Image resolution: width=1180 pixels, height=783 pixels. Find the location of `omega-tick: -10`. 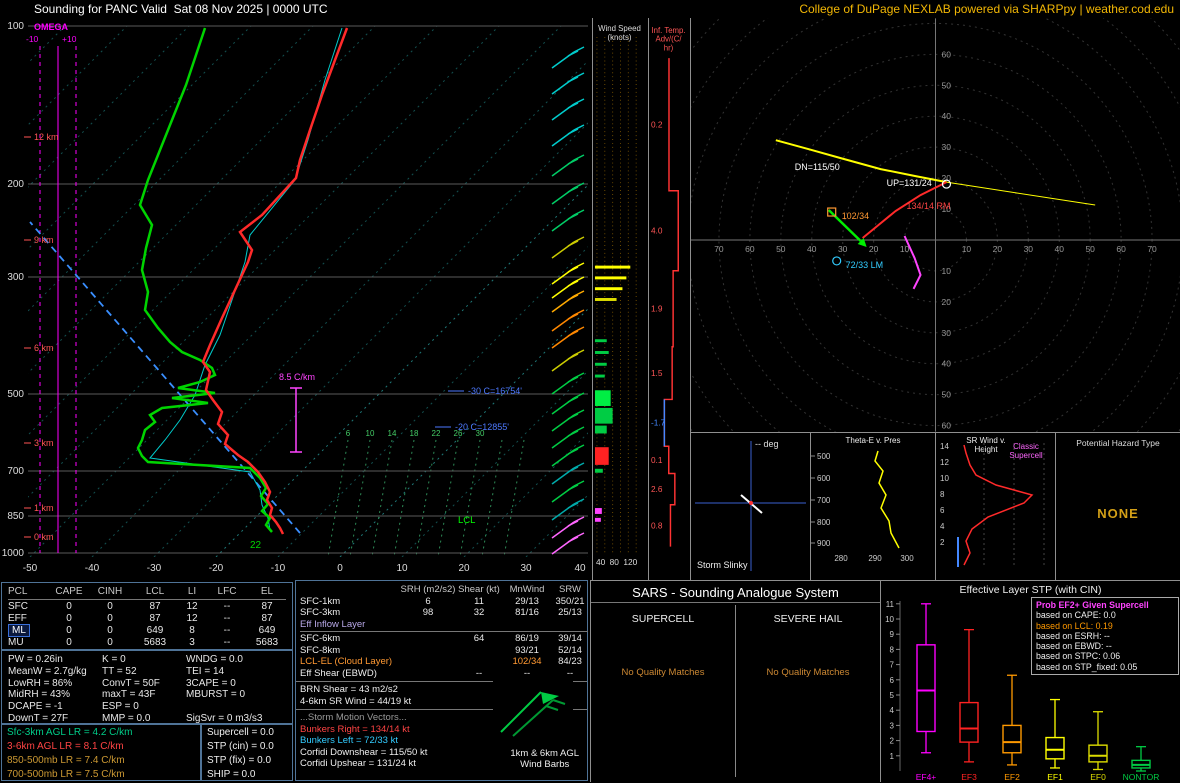

omega-tick: -10 is located at coordinates (32, 39).